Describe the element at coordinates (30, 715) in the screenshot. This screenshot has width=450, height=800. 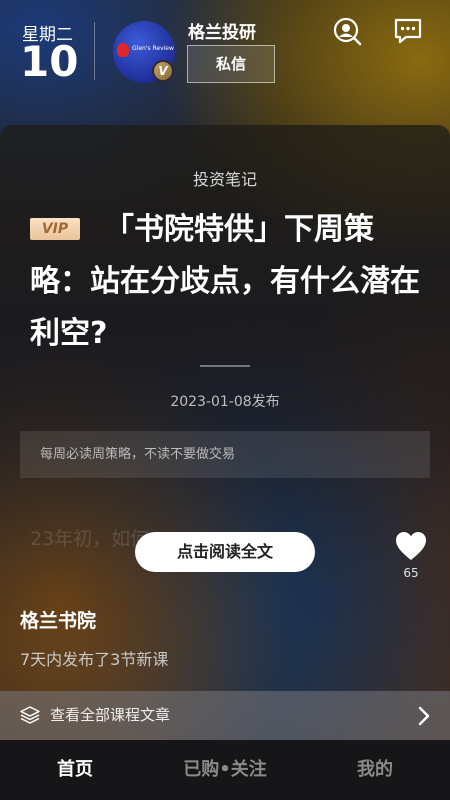
I see `layers-icon` at that location.